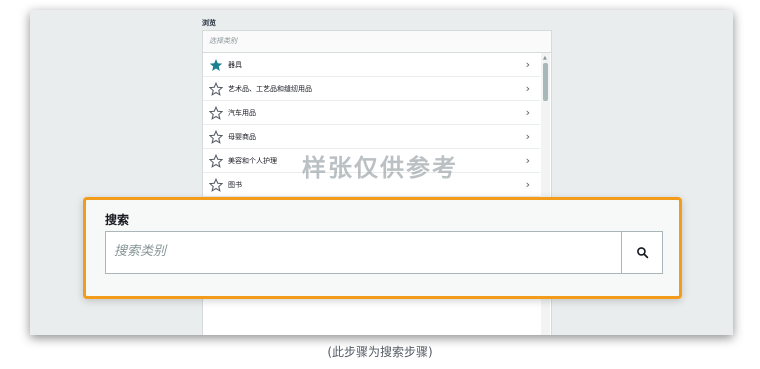 This screenshot has width=760, height=369. Describe the element at coordinates (371, 65) in the screenshot. I see `category-item-appliances: 器具 ›` at that location.